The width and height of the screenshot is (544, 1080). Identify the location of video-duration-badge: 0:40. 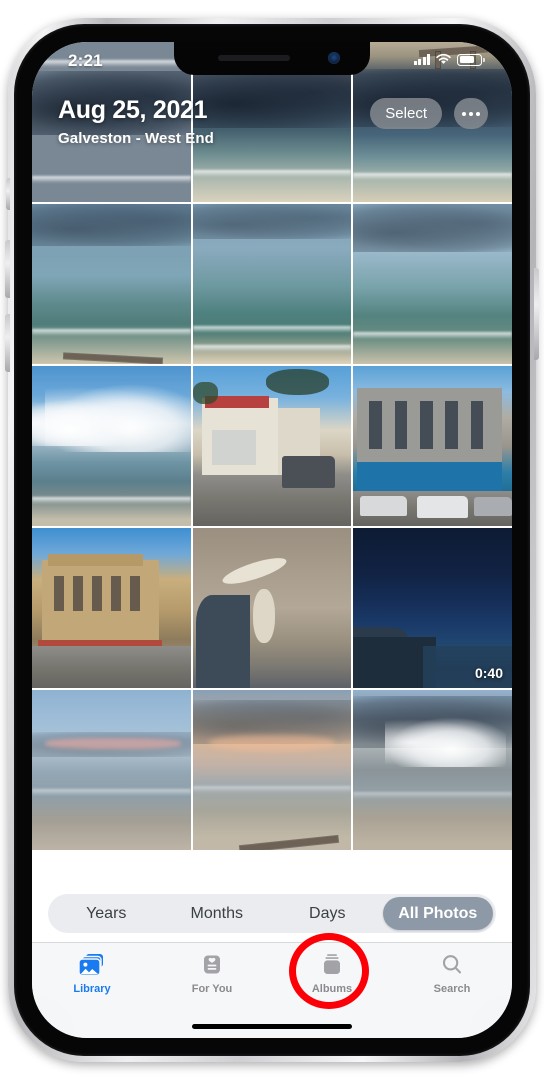
(488, 673).